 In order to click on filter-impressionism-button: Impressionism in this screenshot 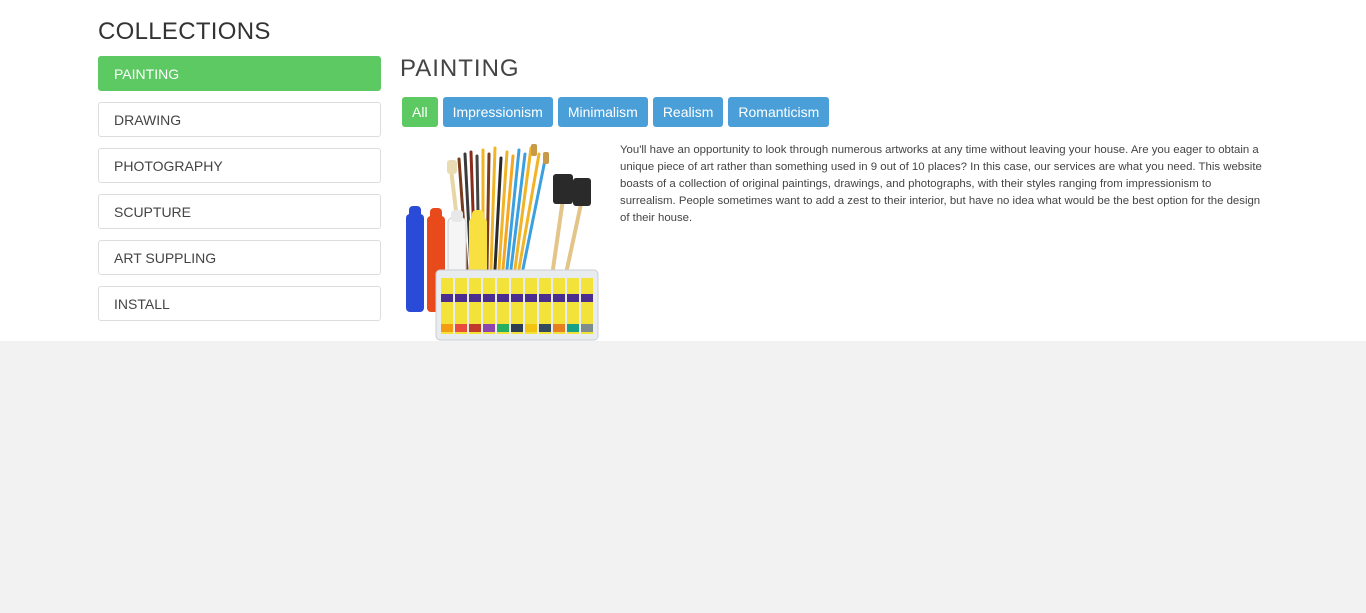, I will do `click(497, 112)`.